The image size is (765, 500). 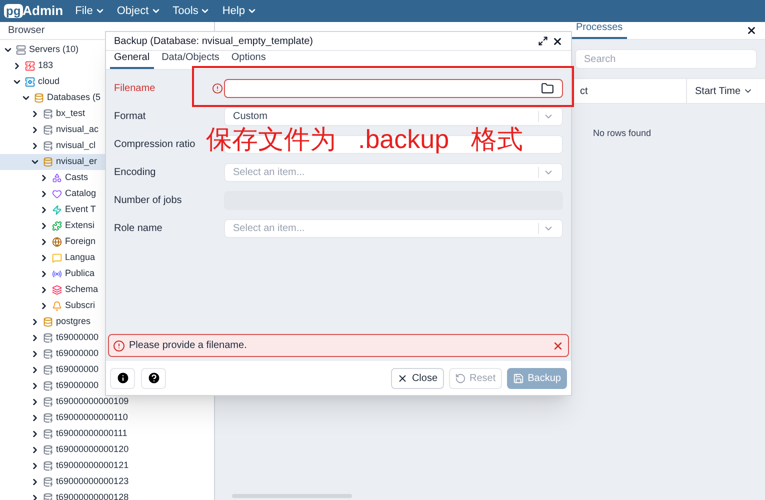 I want to click on tree-label: Databases (5, so click(x=74, y=97).